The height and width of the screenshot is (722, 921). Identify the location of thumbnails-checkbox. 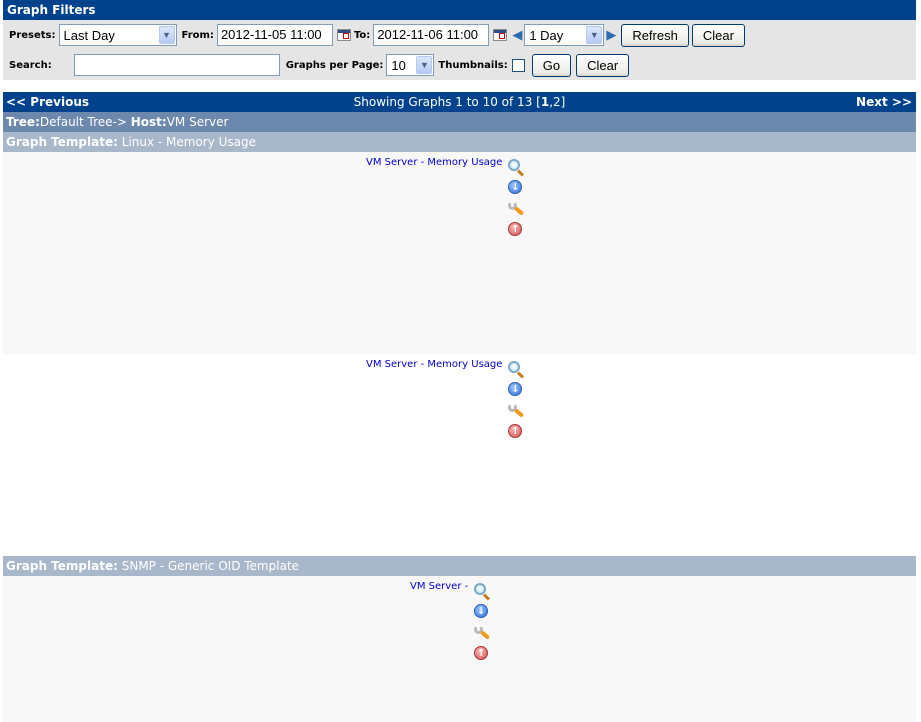
(518, 65).